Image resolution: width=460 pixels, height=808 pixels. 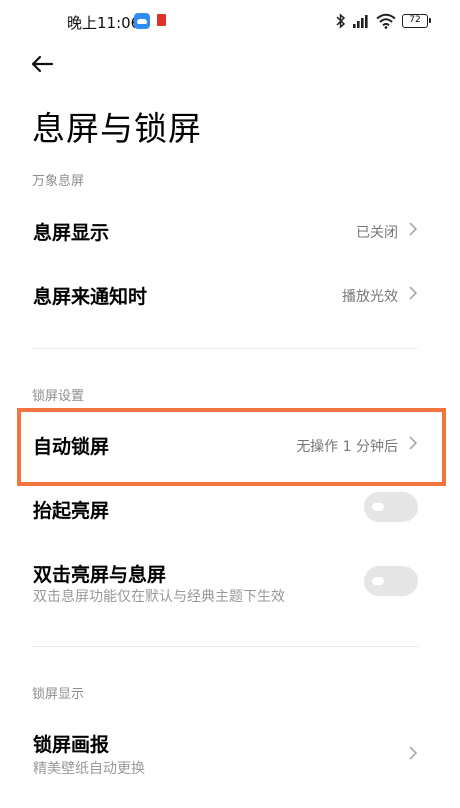 What do you see at coordinates (71, 233) in the screenshot?
I see `row-title: 息屏显示` at bounding box center [71, 233].